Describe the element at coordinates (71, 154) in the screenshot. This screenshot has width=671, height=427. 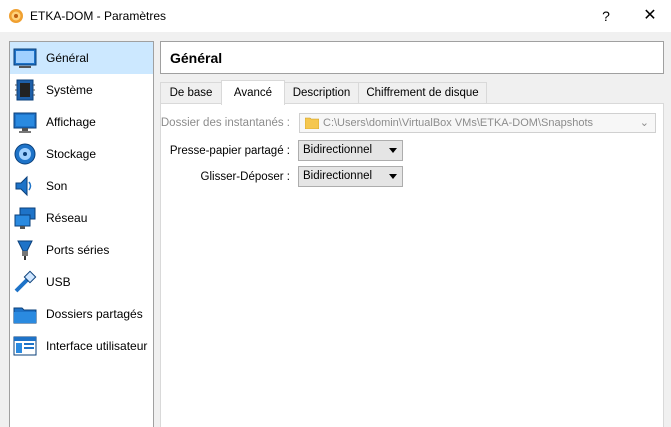
I see `sidebar-item-label: Stockage` at that location.